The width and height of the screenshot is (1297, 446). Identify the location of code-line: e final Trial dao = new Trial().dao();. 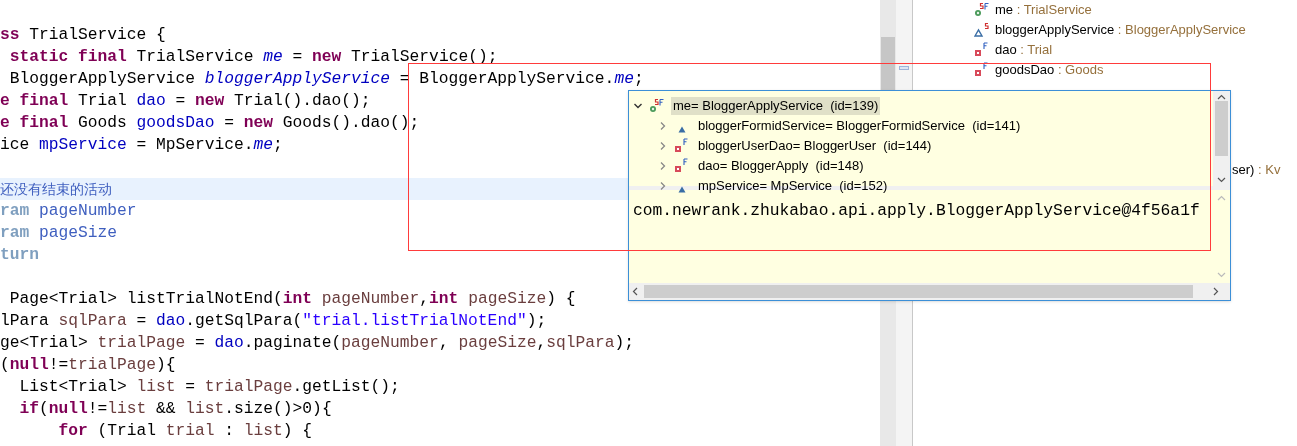
(185, 100).